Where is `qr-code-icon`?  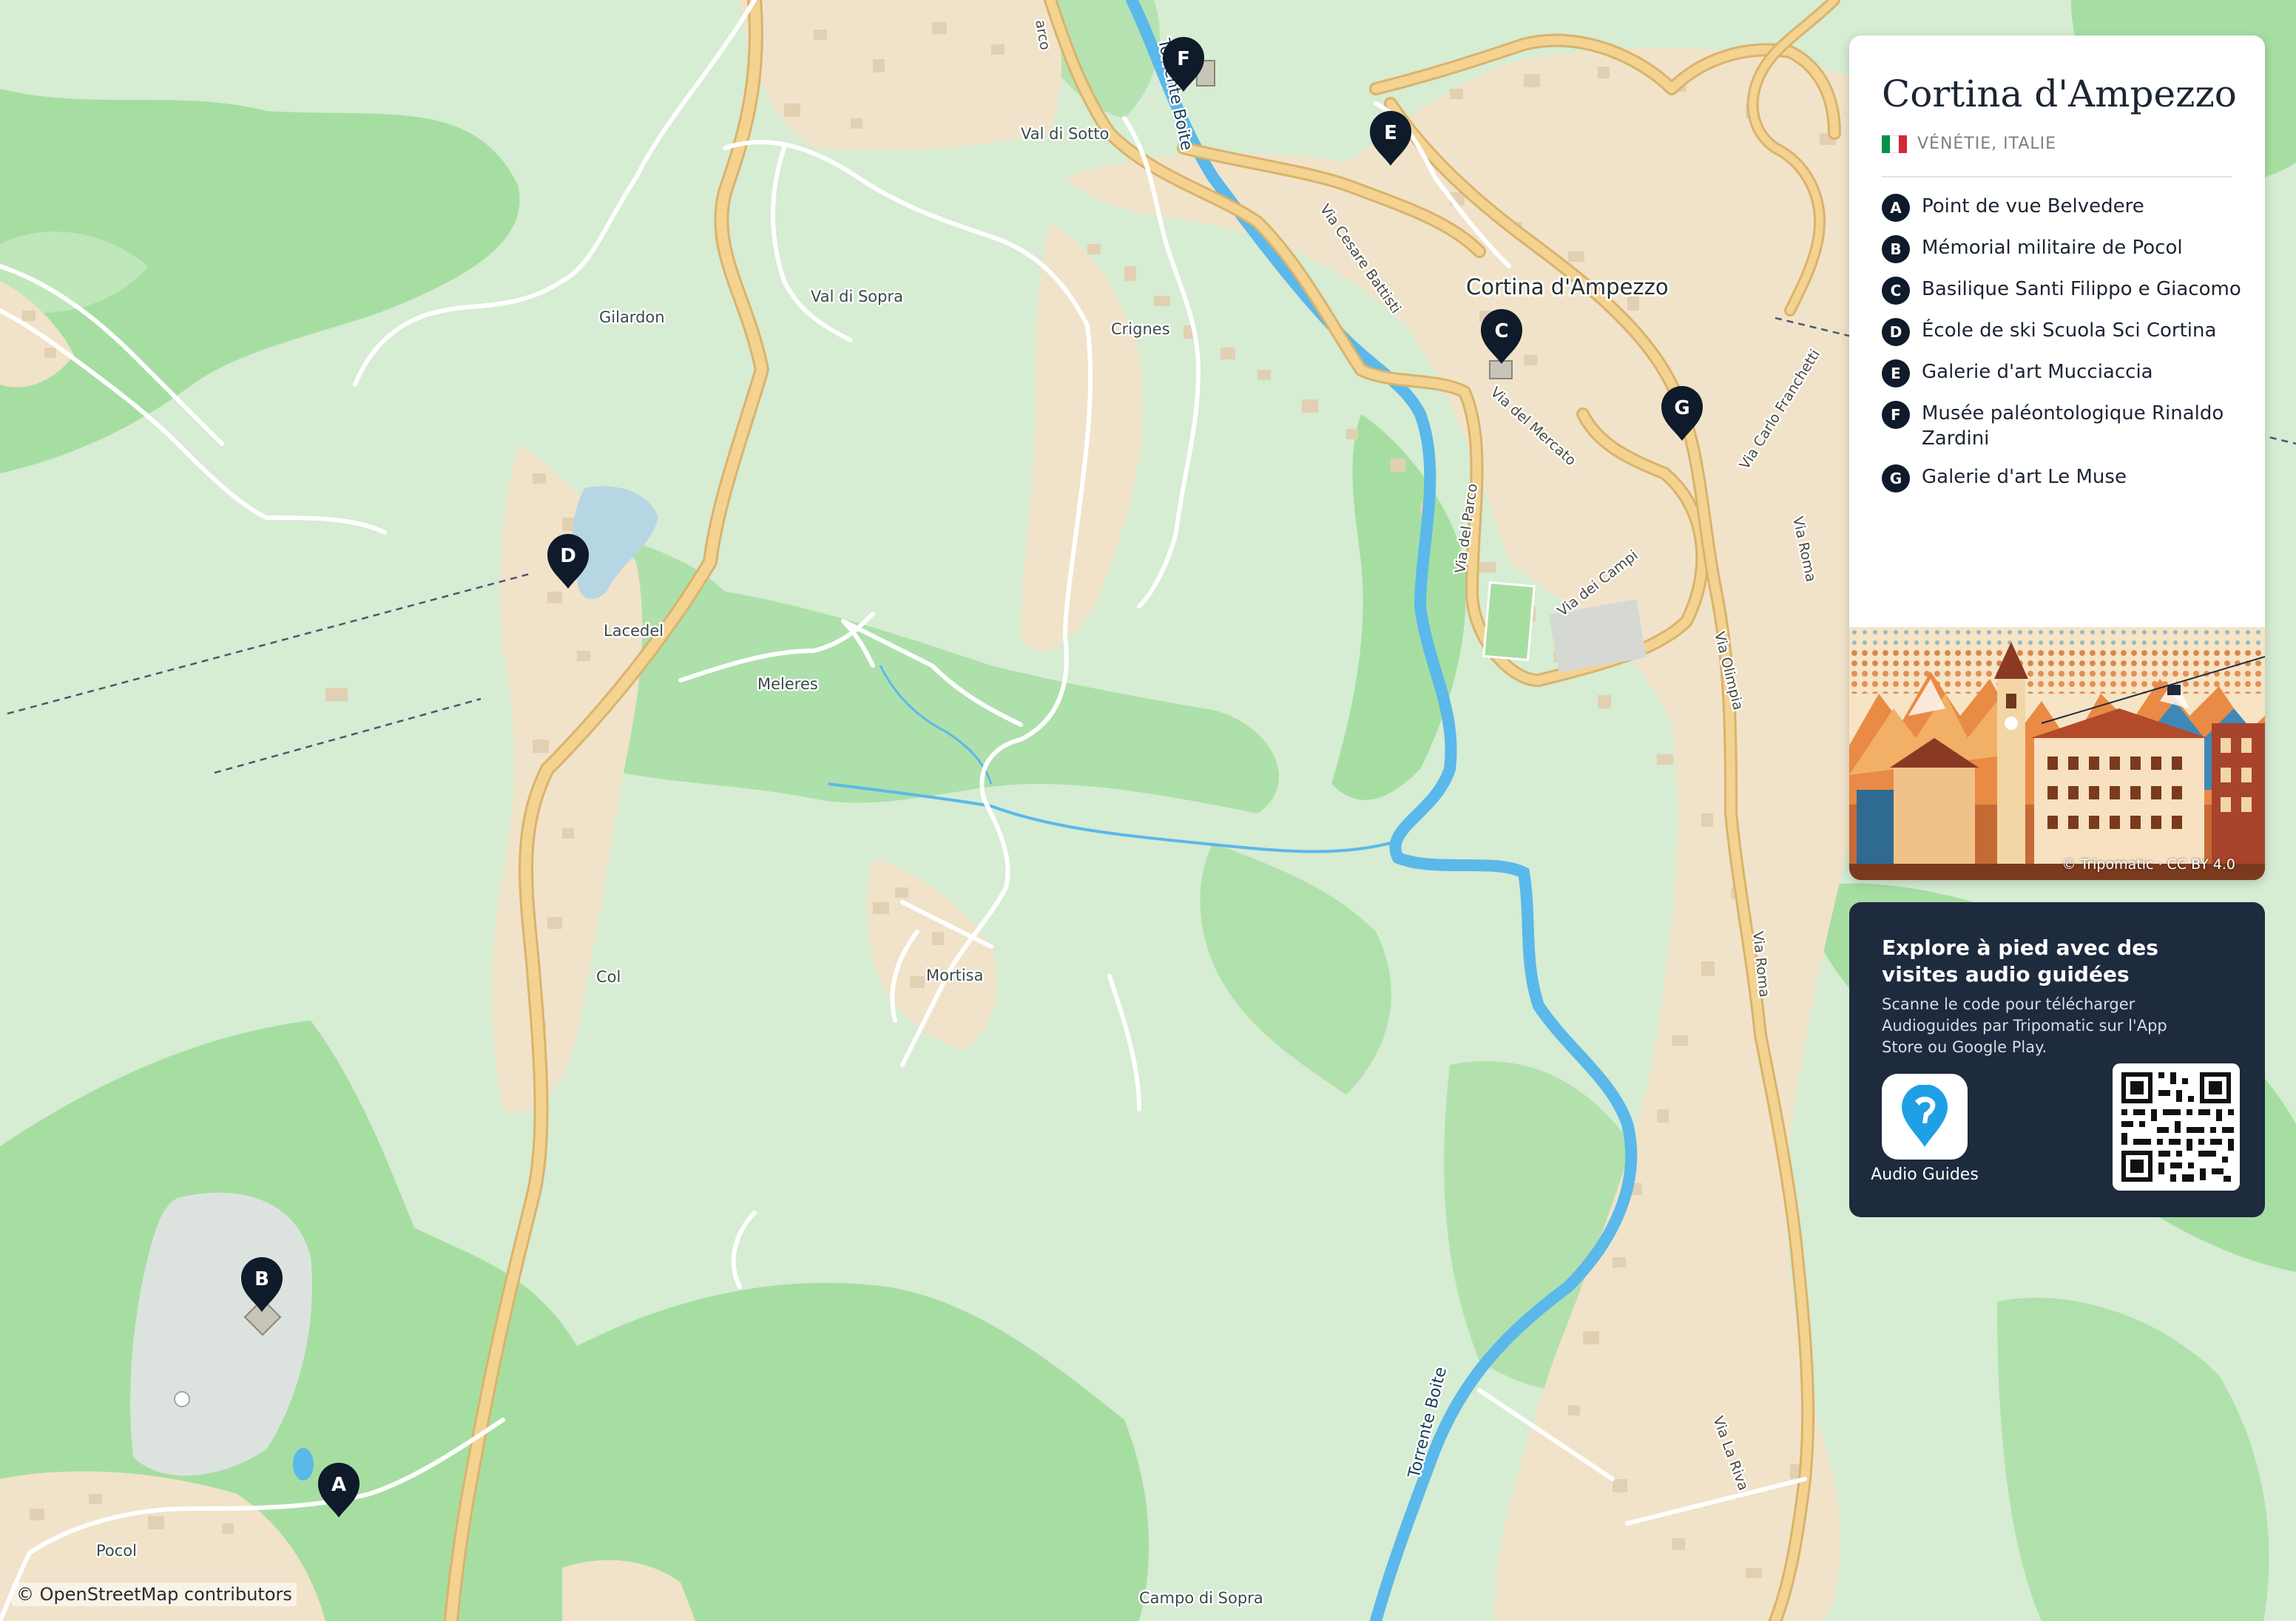 qr-code-icon is located at coordinates (2177, 1127).